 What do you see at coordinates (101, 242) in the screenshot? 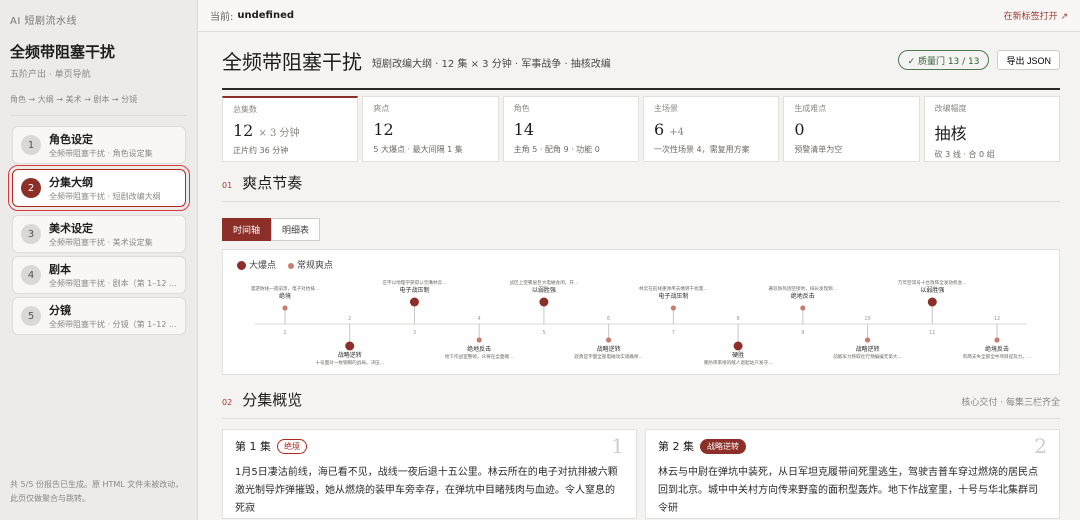
I see `step-desc: 全频带阻塞干扰 · 美术设定集` at bounding box center [101, 242].